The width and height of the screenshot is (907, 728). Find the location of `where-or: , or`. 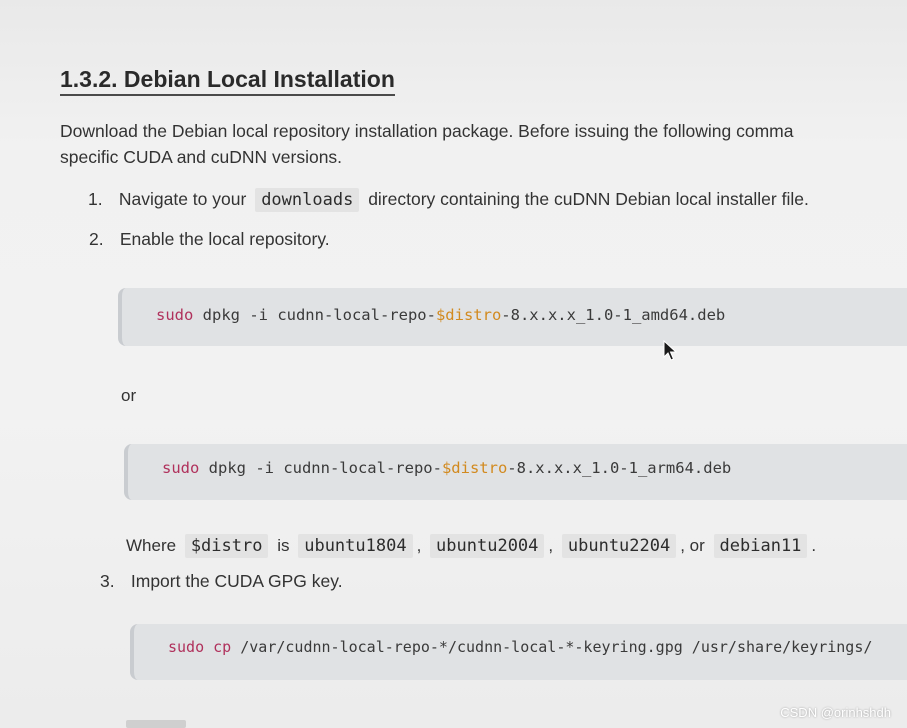

where-or: , or is located at coordinates (692, 545).